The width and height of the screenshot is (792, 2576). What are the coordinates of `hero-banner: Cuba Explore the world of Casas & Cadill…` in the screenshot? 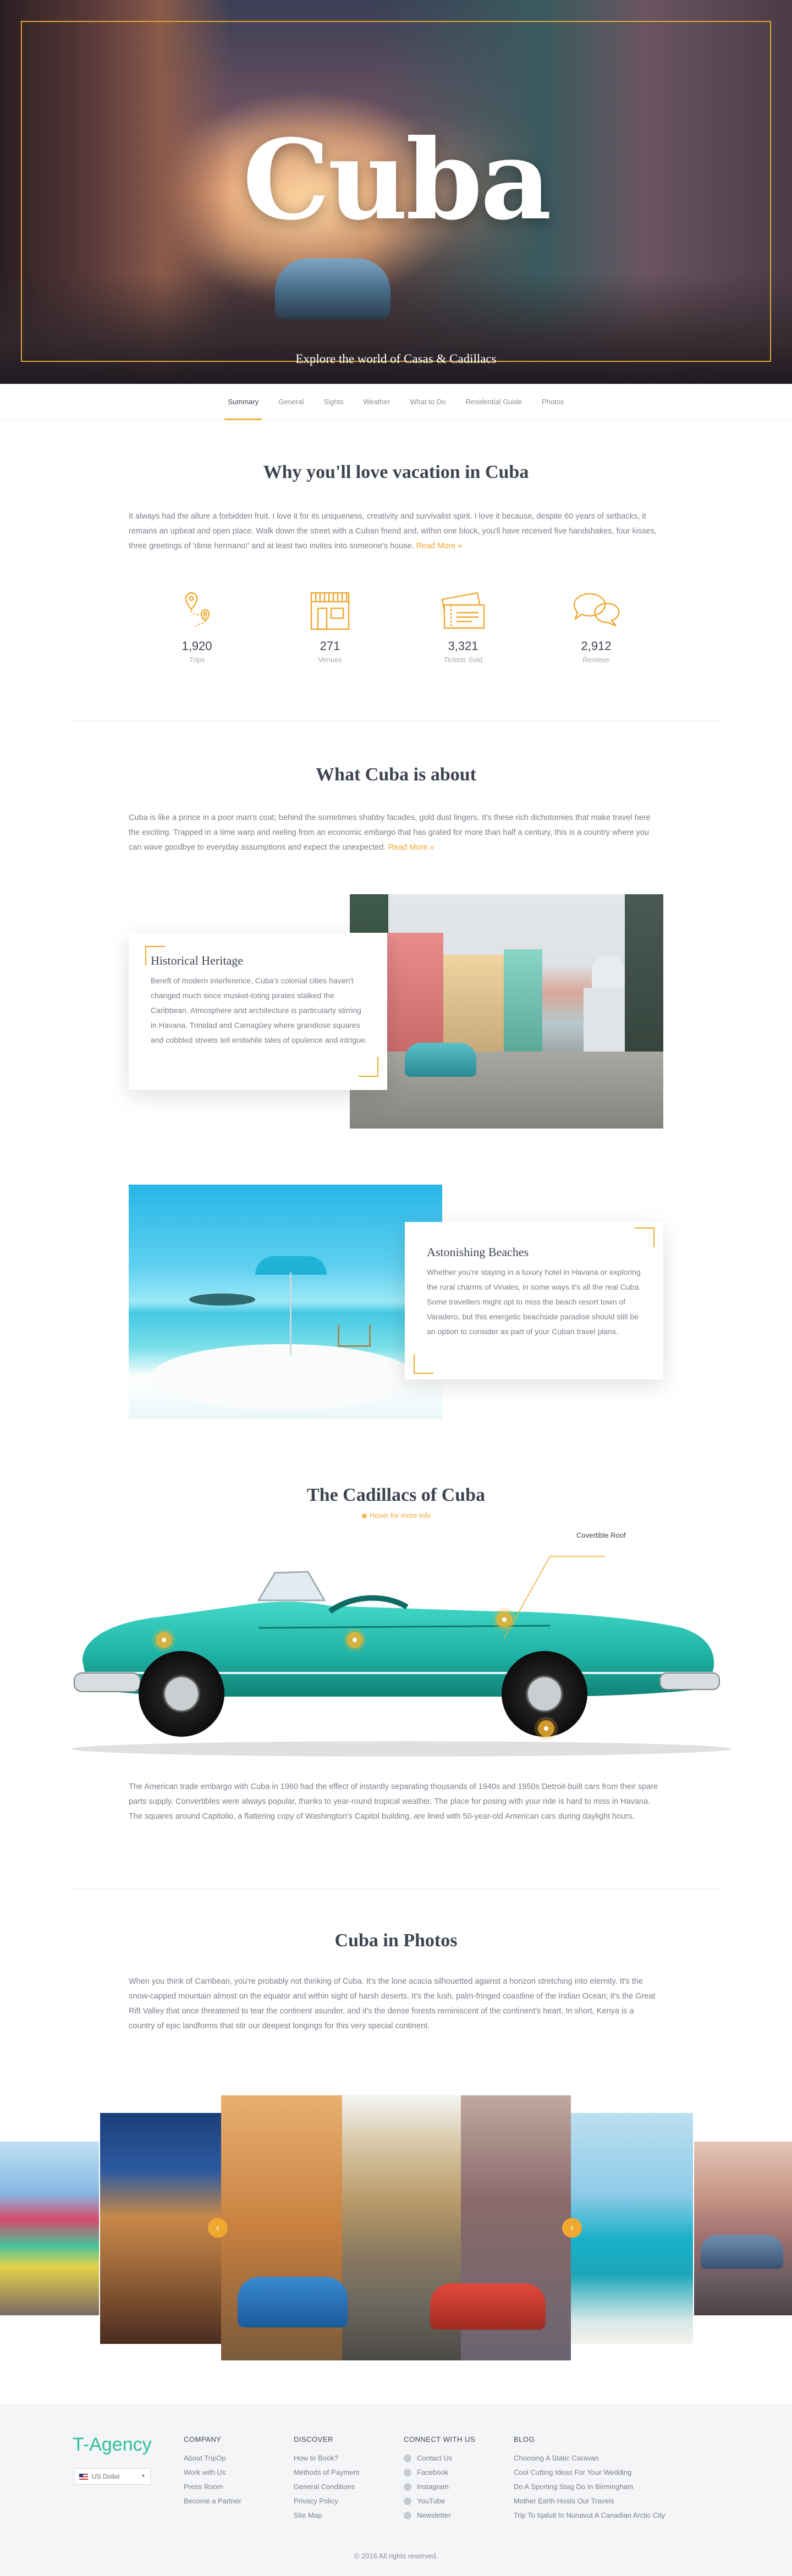 It's located at (396, 192).